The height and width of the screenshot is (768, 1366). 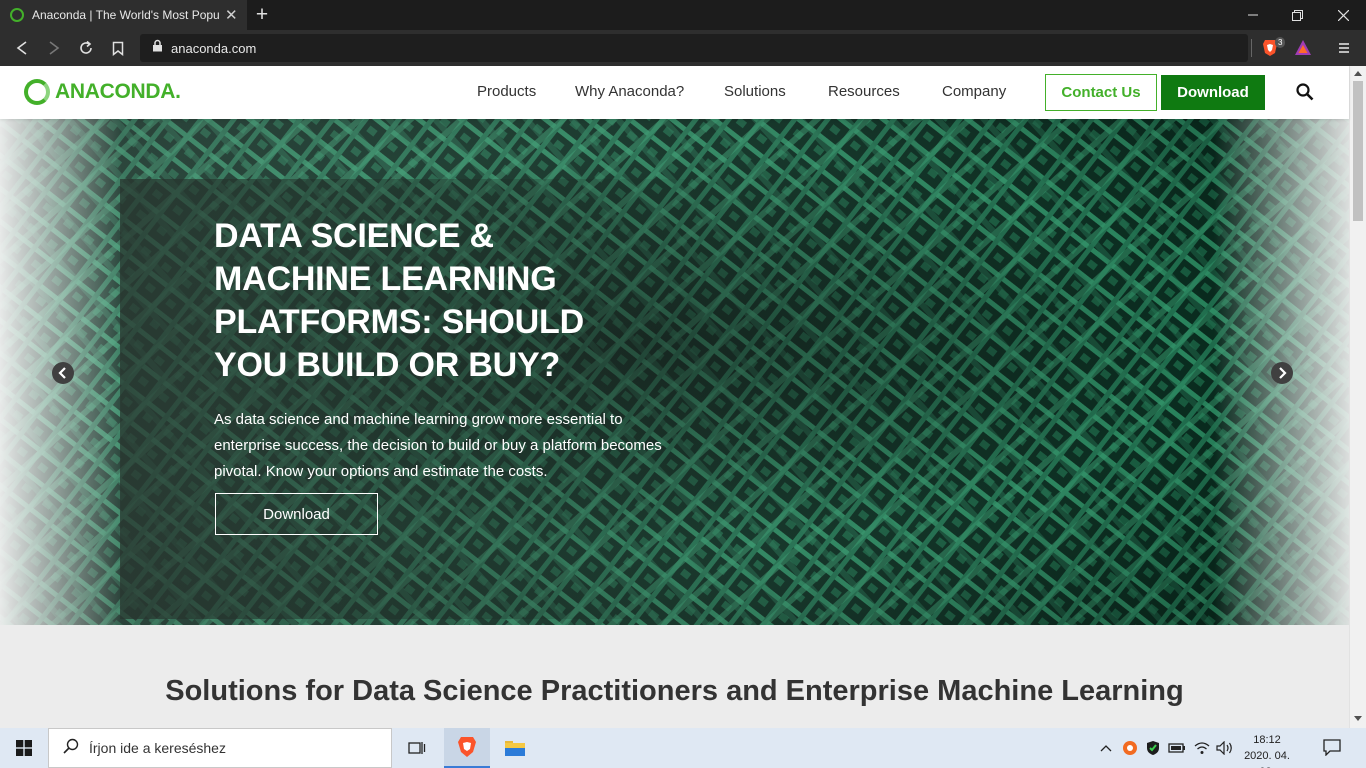 I want to click on toolbar-divider, so click(x=1251, y=48).